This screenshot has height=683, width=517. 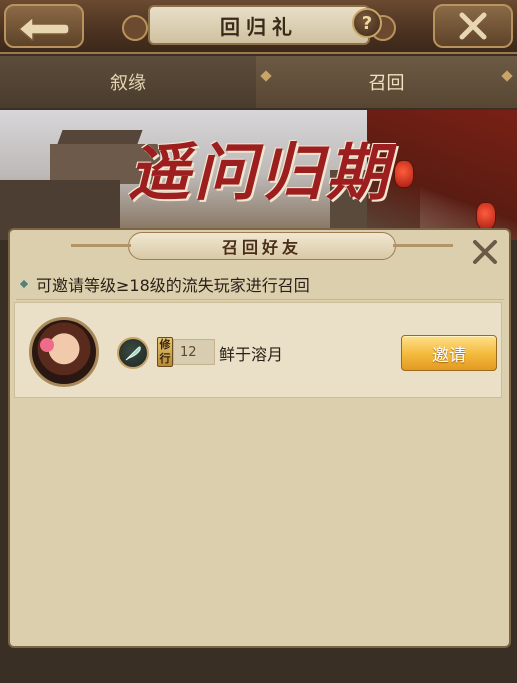 I want to click on friend-name: 鲜于溶月, so click(x=251, y=354).